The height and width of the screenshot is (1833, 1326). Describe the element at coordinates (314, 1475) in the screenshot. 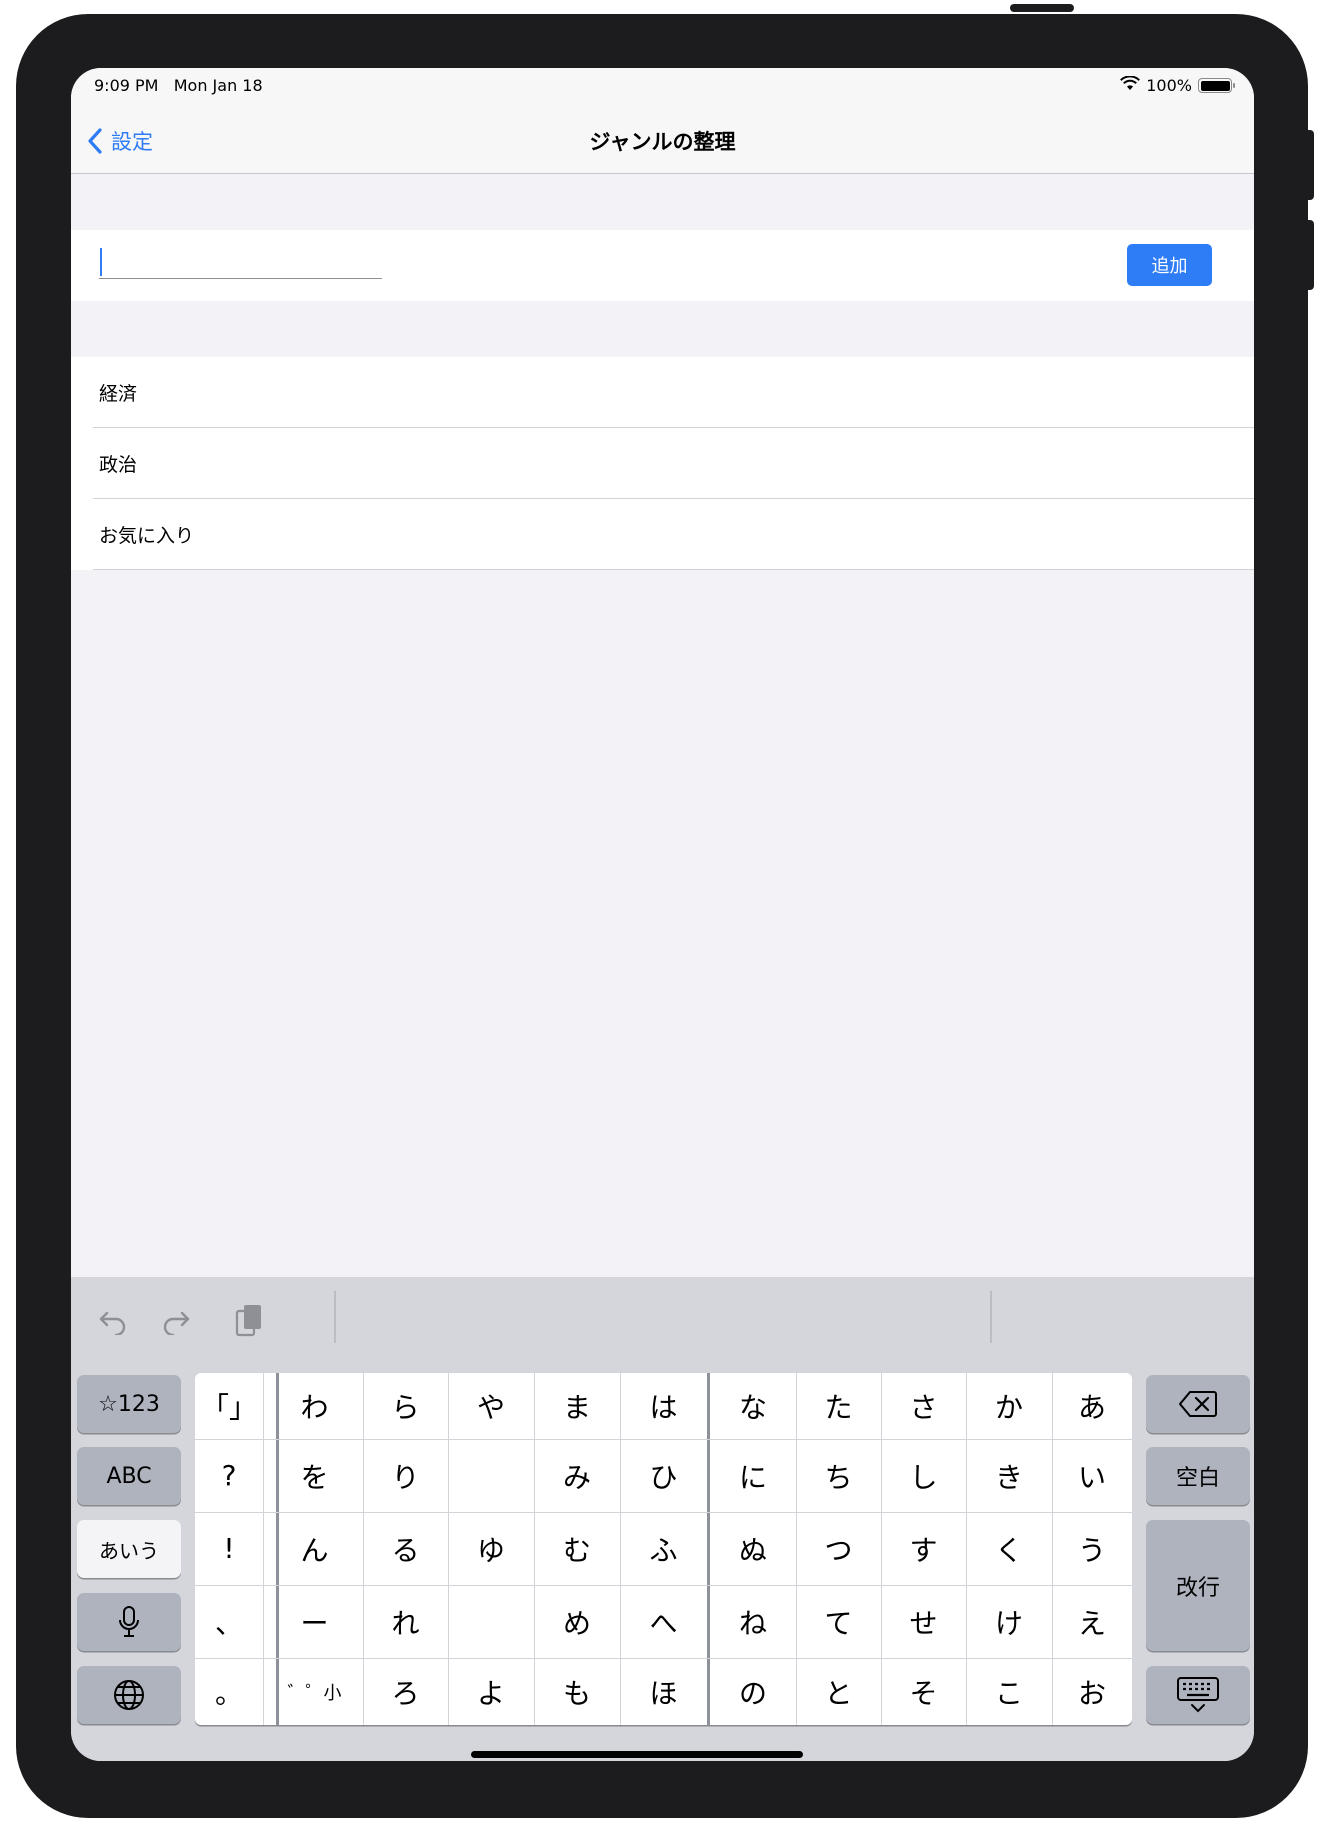

I see `kana-key: を` at that location.